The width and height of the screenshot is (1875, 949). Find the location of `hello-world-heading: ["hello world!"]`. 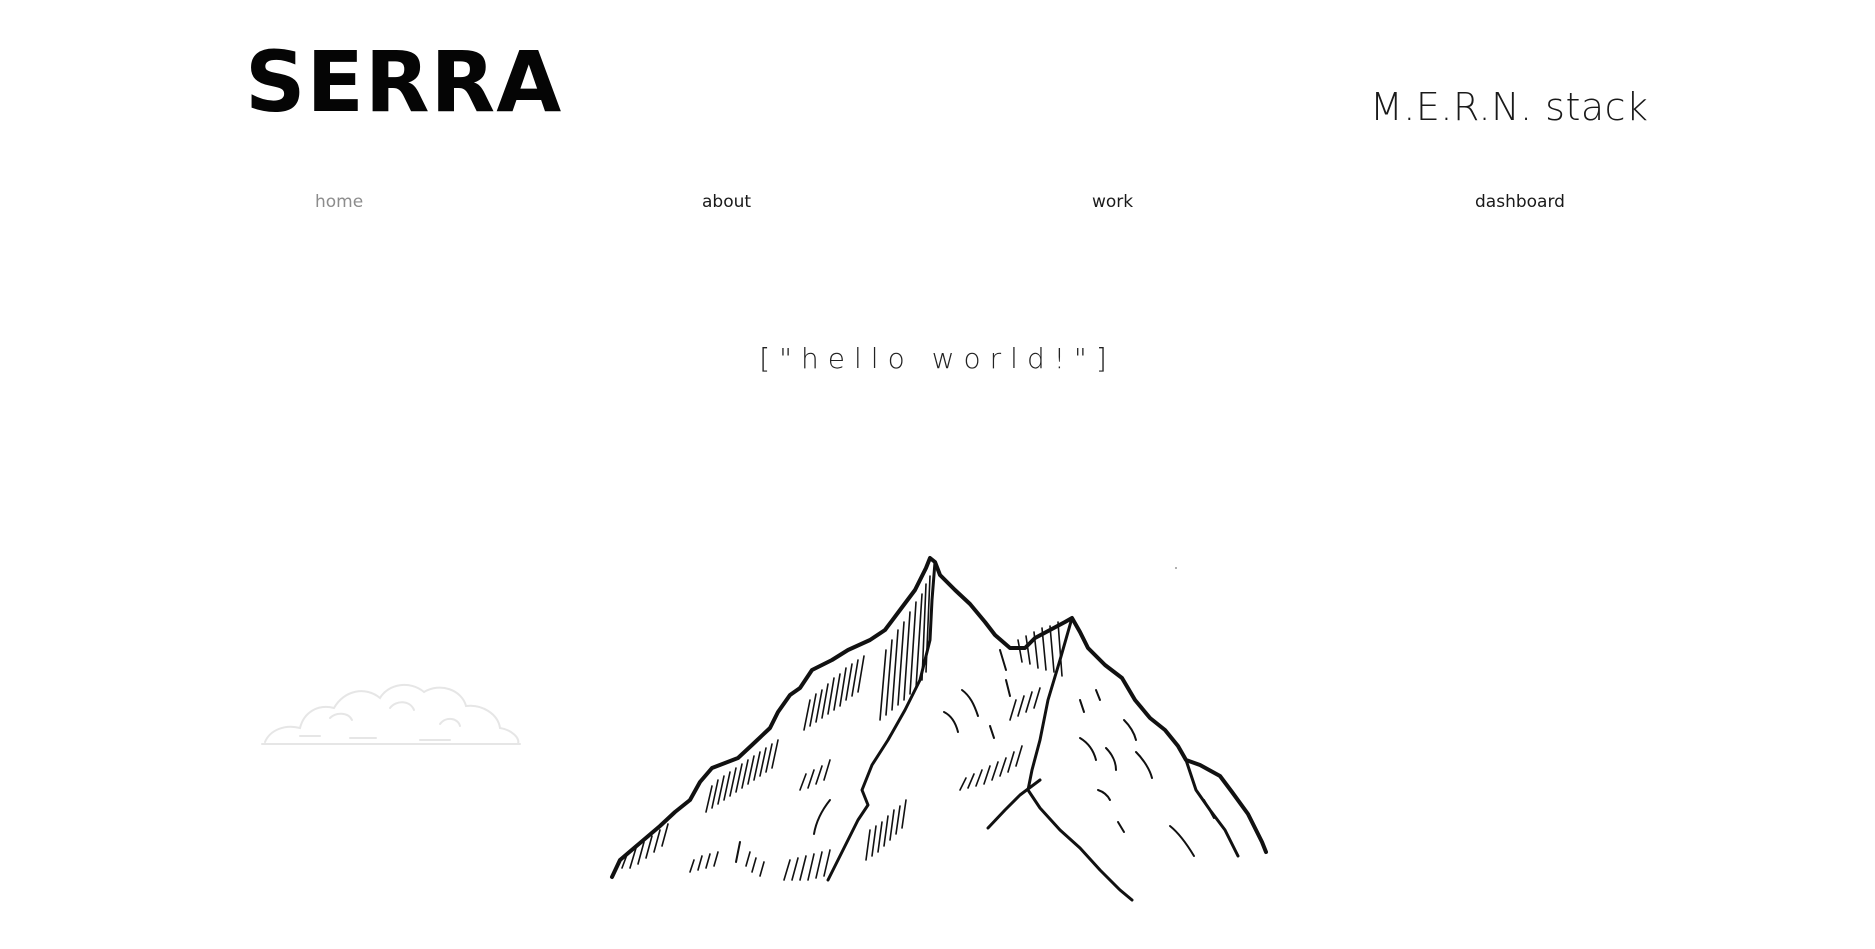

hello-world-heading: ["hello world!"] is located at coordinates (937, 358).